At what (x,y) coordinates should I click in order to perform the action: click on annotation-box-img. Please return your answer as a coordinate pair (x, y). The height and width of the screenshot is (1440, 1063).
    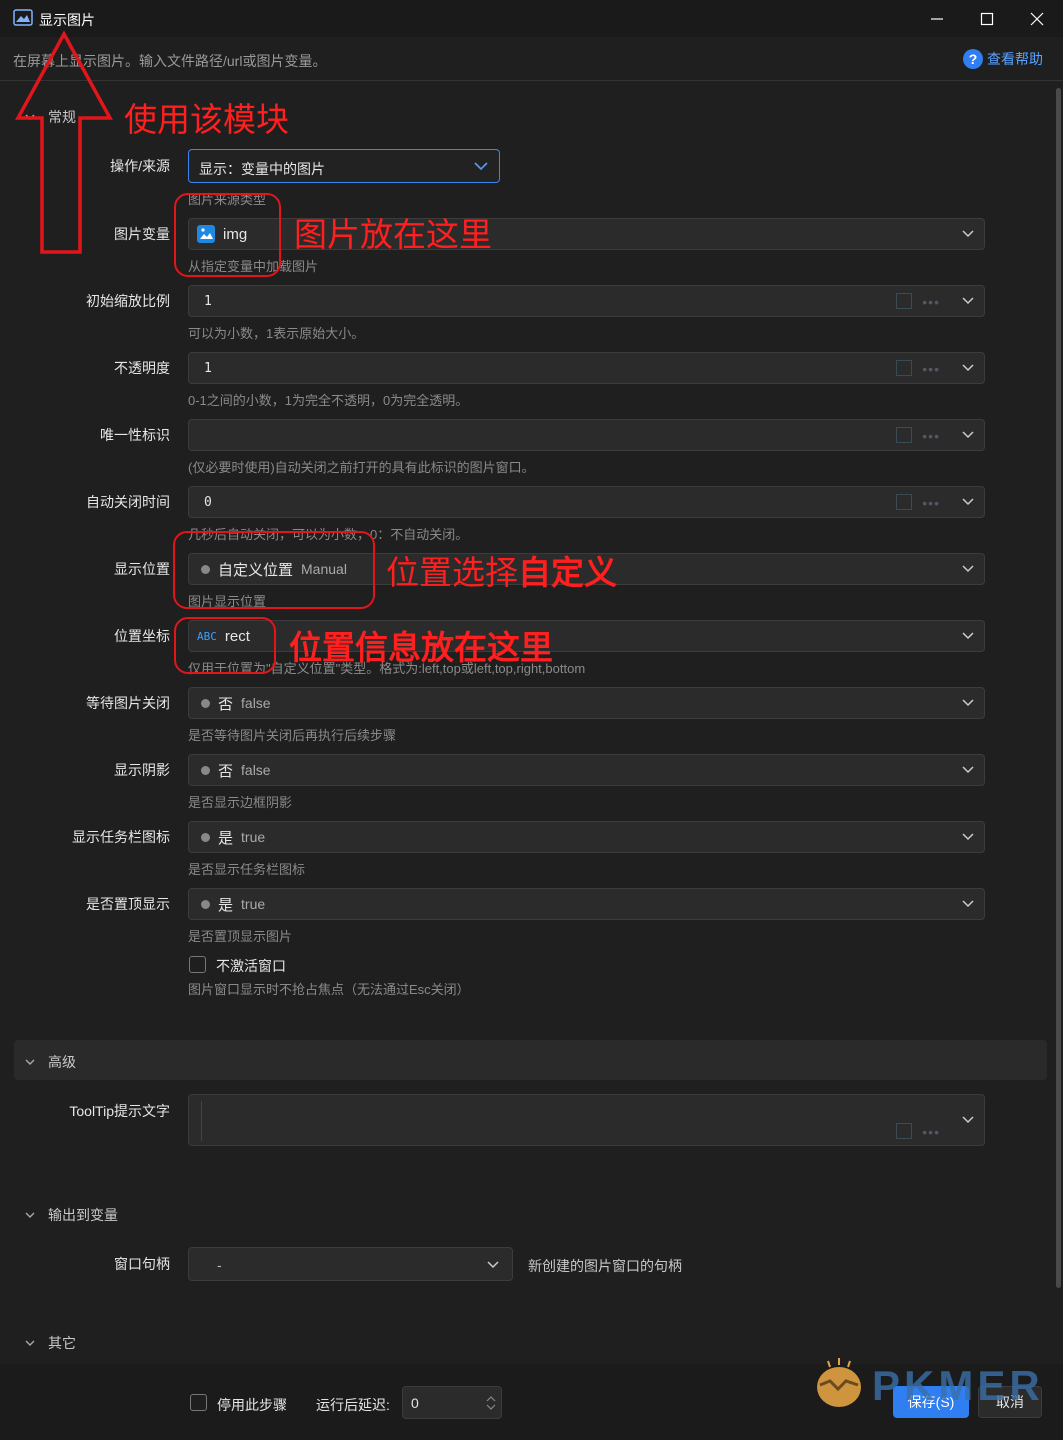
    Looking at the image, I should click on (227, 235).